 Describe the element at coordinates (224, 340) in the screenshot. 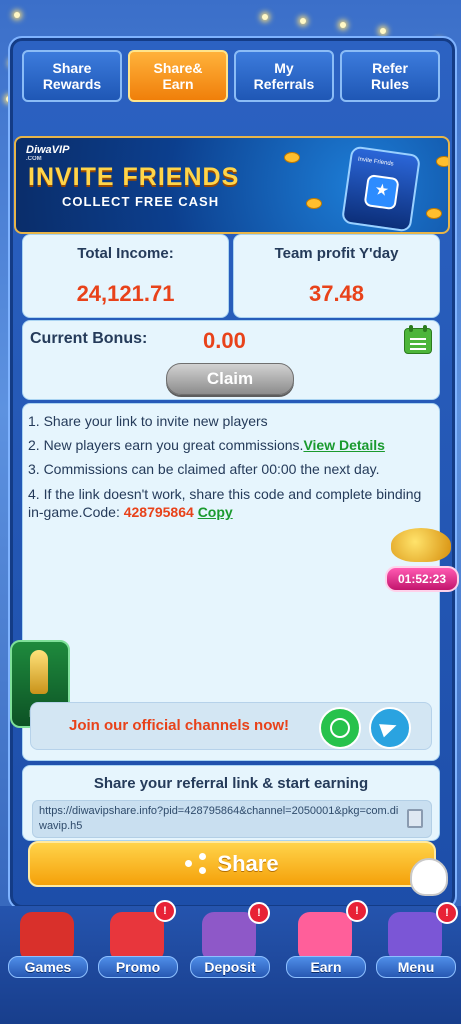

I see `current-bonus-value: 0.00` at that location.